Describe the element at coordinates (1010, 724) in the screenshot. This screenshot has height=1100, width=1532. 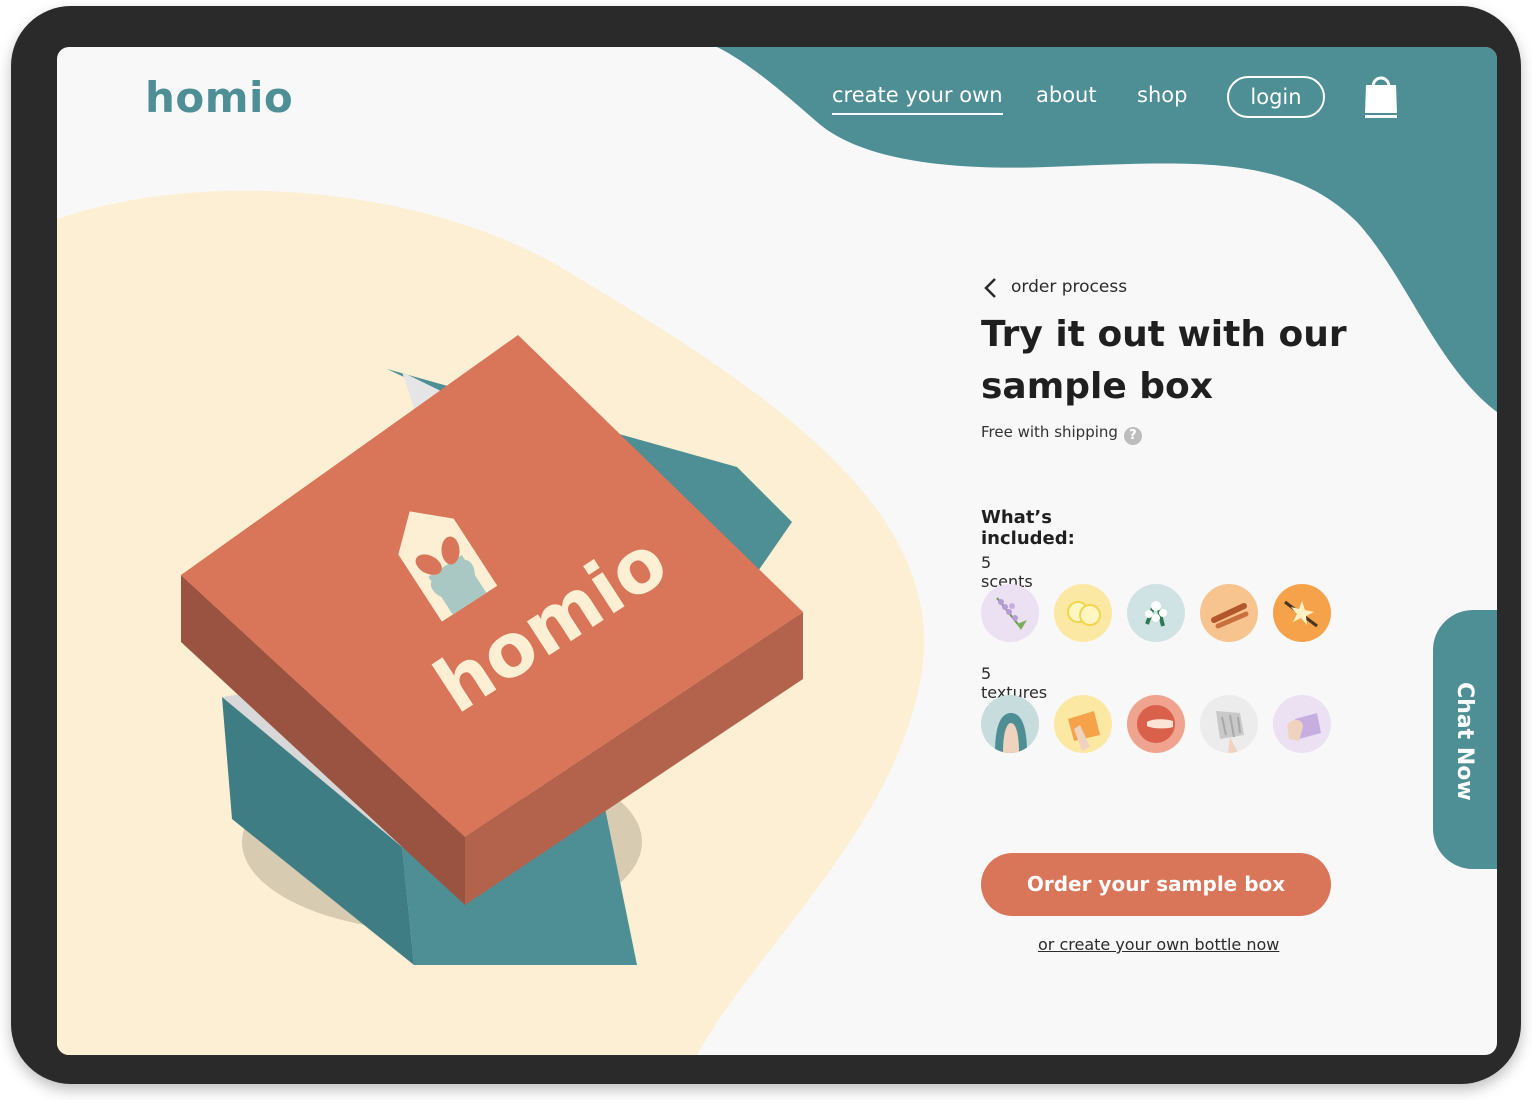
I see `gel-texture-icon` at that location.